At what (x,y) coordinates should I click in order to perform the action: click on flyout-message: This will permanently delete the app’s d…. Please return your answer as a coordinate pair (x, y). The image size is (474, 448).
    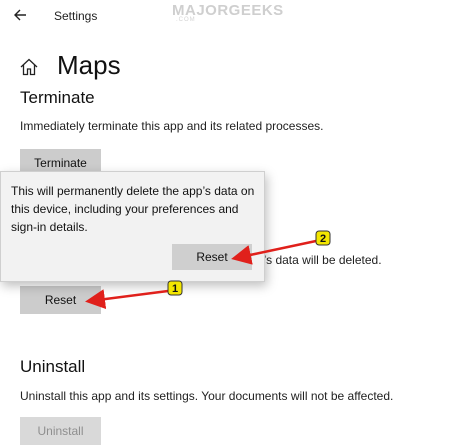
    Looking at the image, I should click on (133, 209).